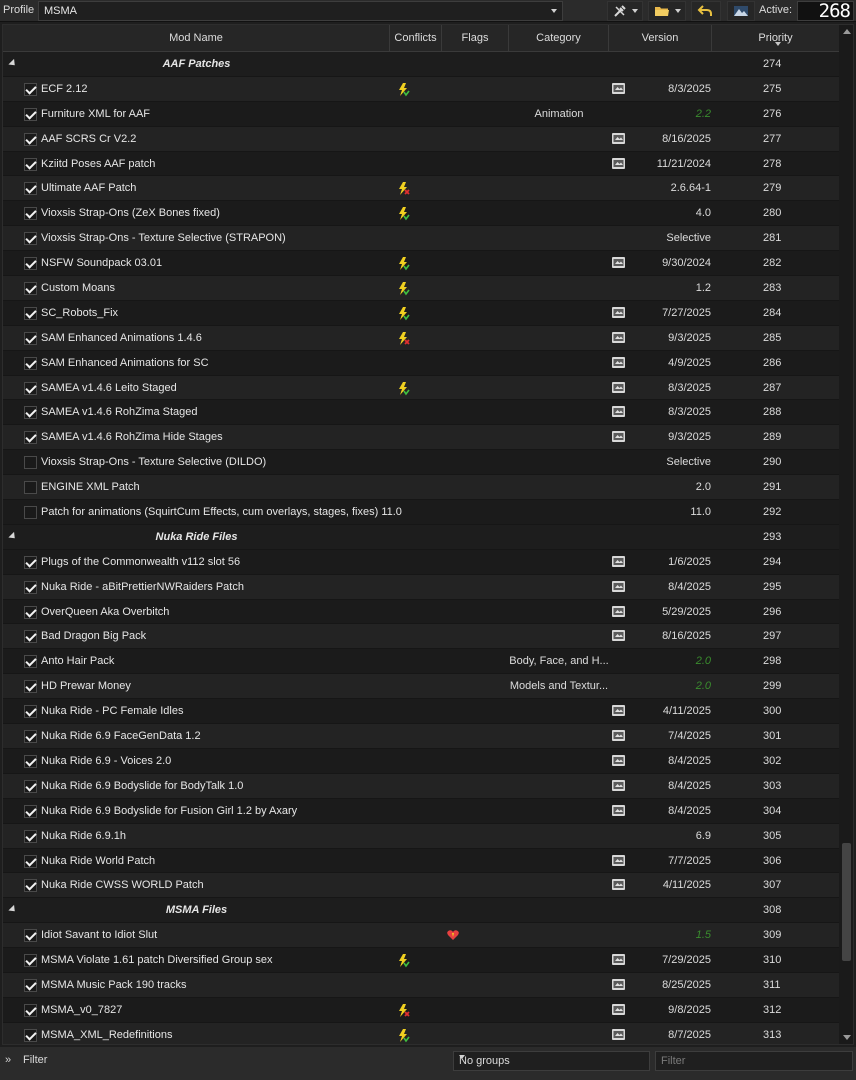 Image resolution: width=856 pixels, height=1080 pixels. I want to click on priority-cell: 294, so click(772, 561).